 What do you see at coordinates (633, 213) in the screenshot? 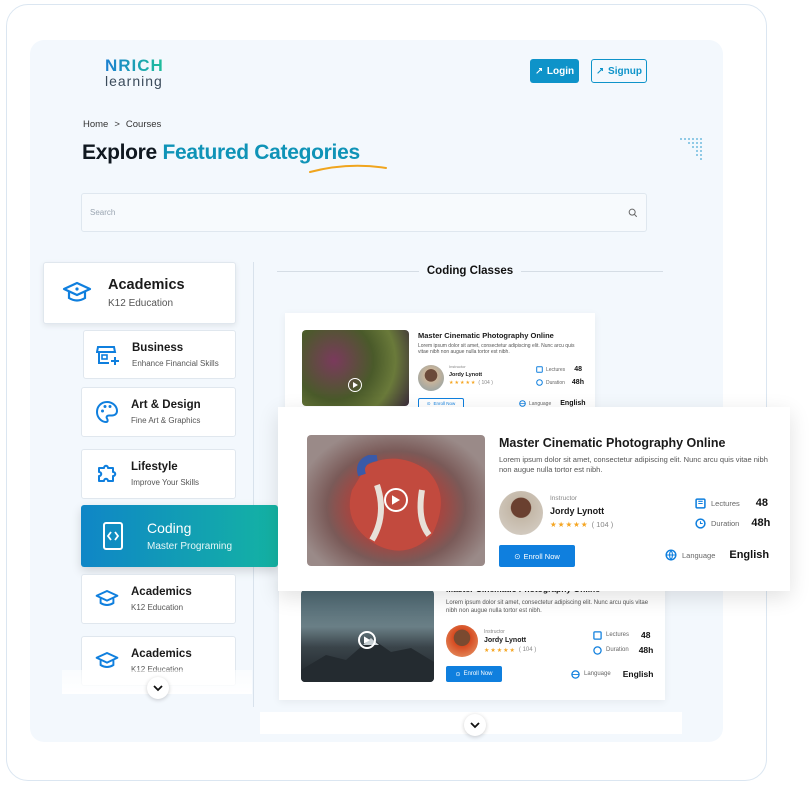
I see `search-icon` at bounding box center [633, 213].